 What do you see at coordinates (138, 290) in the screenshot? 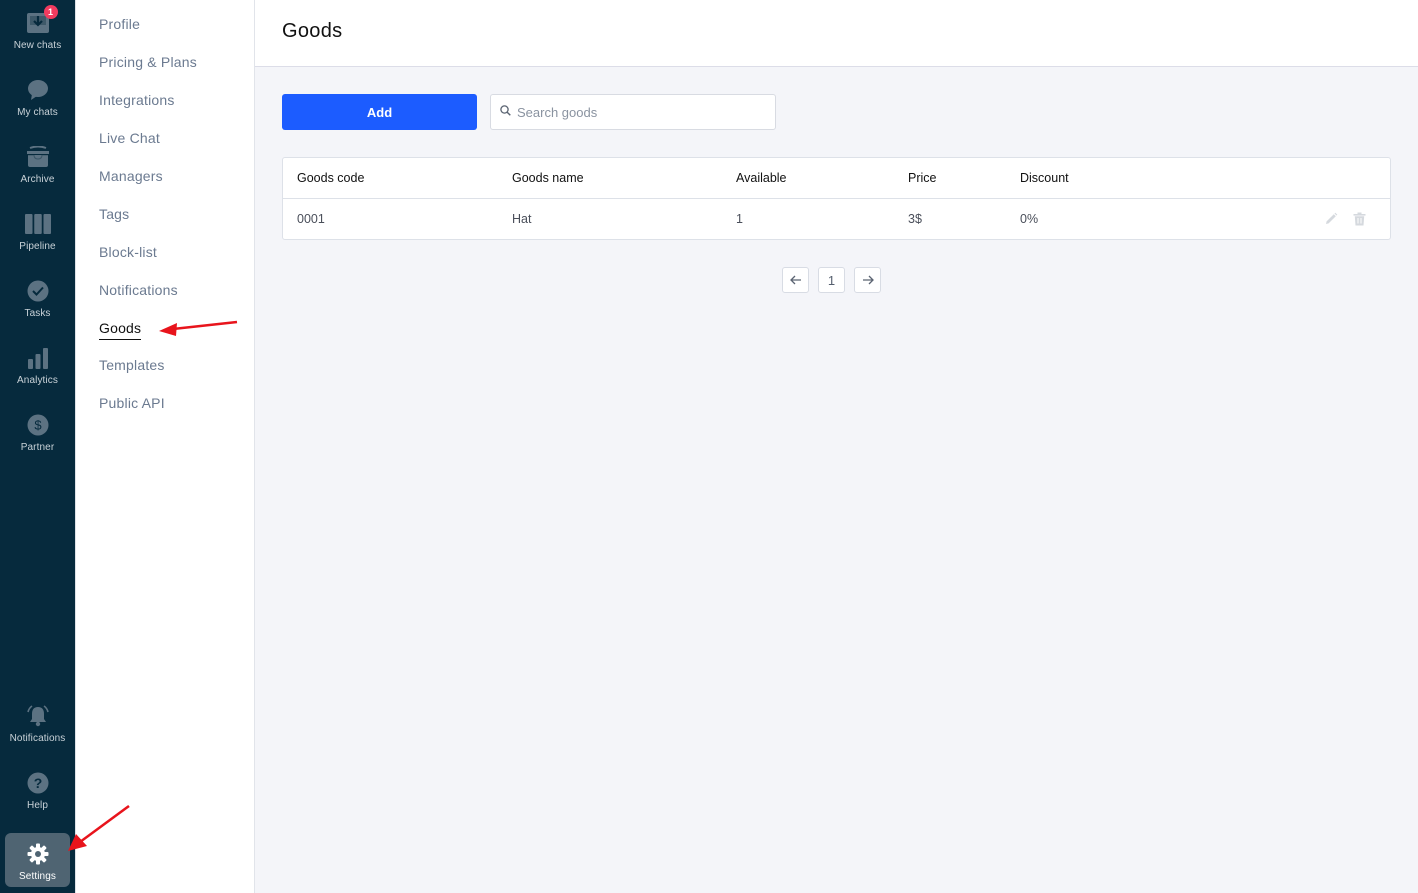
I see `settings-nav-notifications: Notifications` at bounding box center [138, 290].